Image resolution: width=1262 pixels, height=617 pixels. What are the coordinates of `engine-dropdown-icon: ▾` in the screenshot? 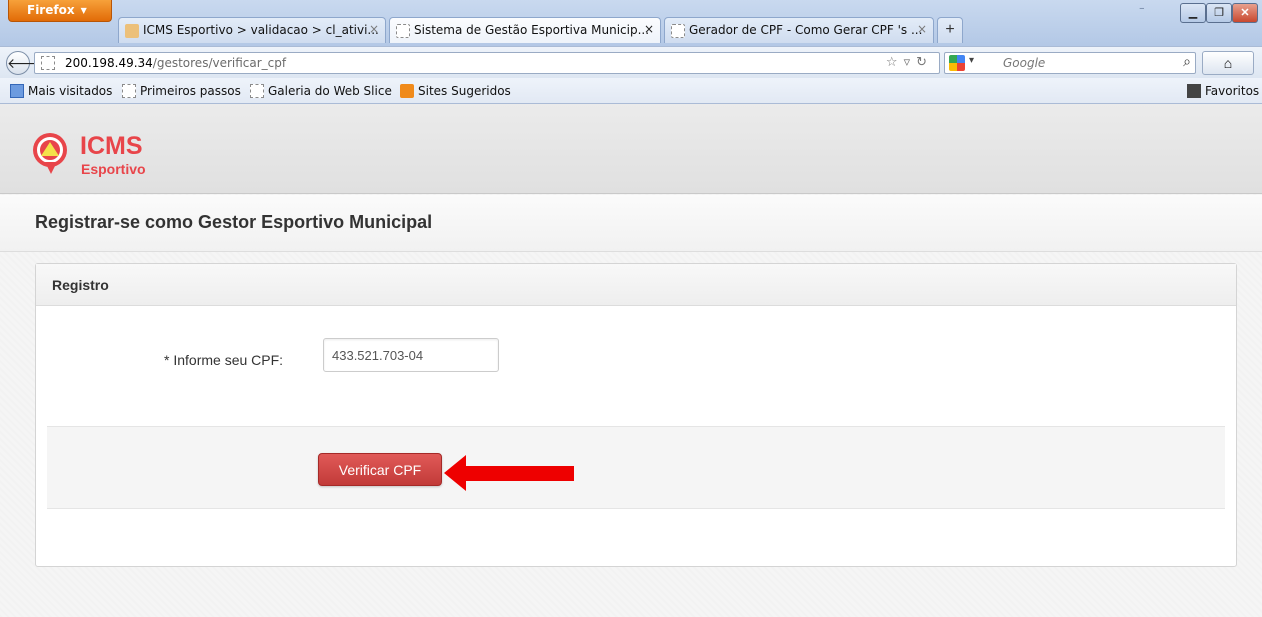 It's located at (971, 60).